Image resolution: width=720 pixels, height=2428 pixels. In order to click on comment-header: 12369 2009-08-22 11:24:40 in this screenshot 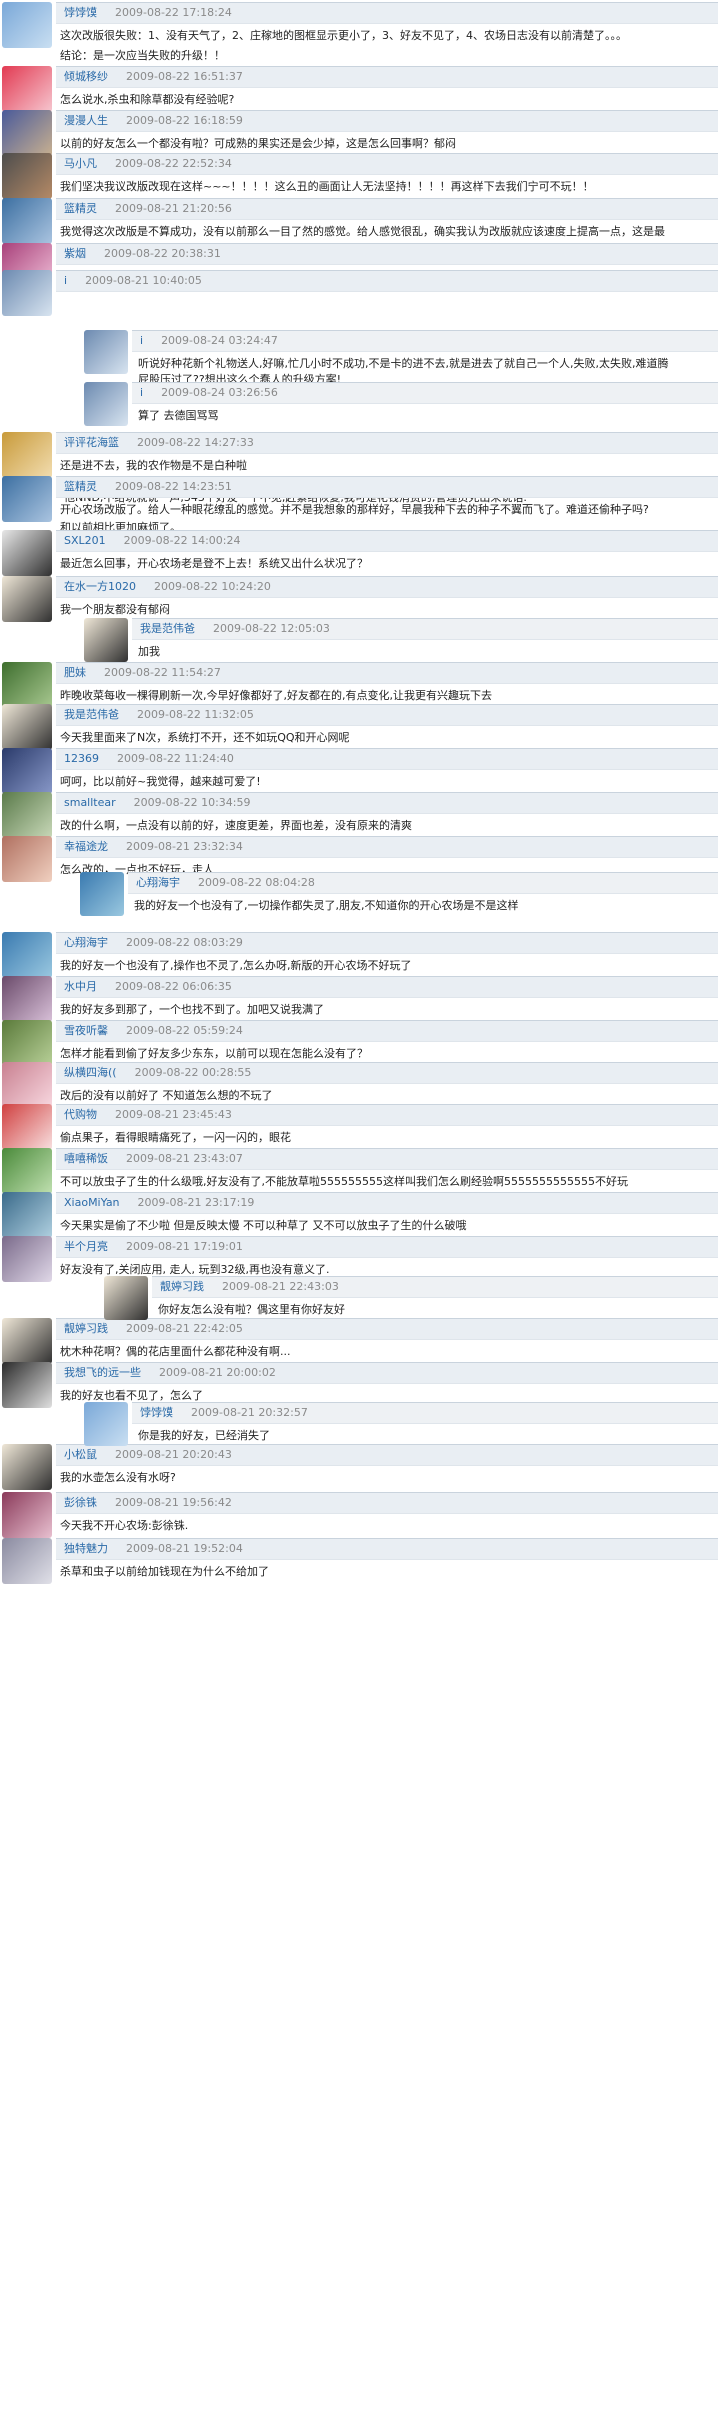, I will do `click(387, 759)`.